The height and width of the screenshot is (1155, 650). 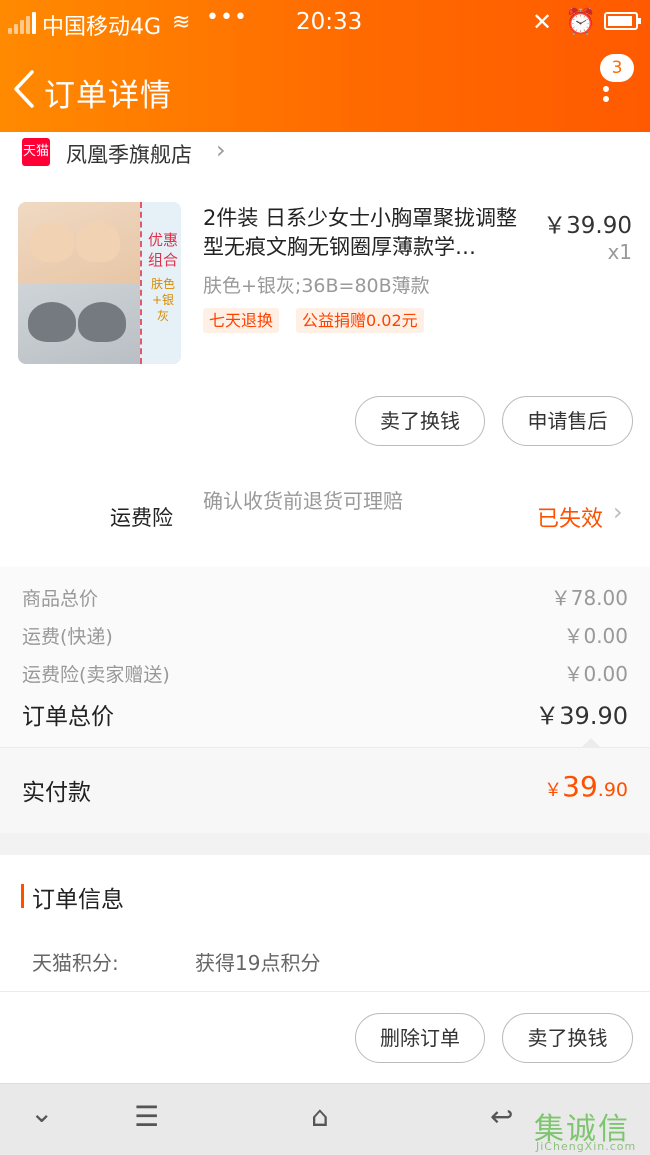 What do you see at coordinates (587, 226) in the screenshot?
I see `product-price: ￥39.90` at bounding box center [587, 226].